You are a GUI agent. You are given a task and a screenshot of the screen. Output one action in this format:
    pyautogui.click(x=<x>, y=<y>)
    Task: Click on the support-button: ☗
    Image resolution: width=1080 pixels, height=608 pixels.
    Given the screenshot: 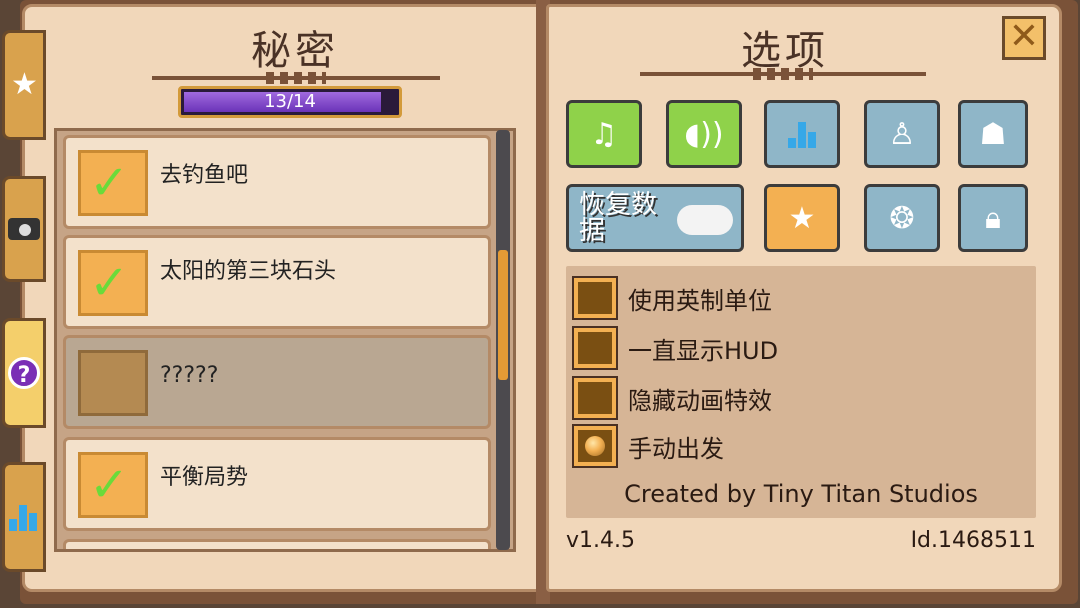 What is the action you would take?
    pyautogui.click(x=993, y=134)
    